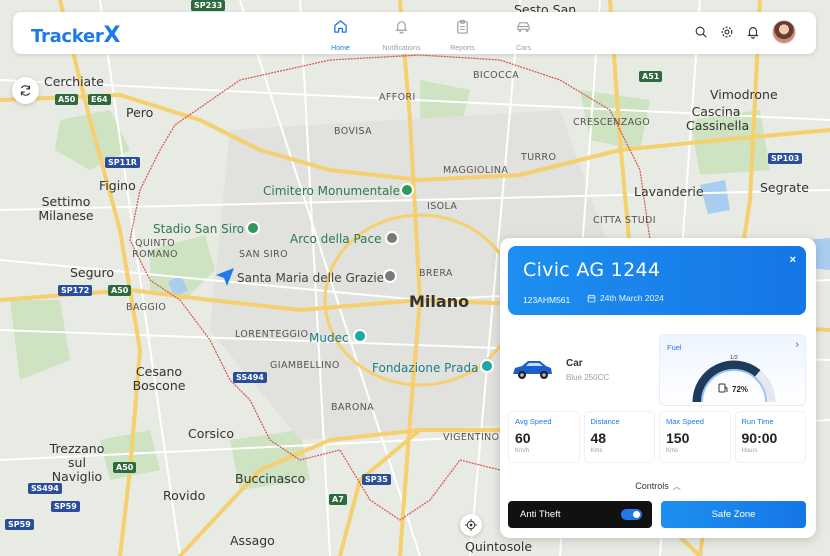 The height and width of the screenshot is (556, 830). Describe the element at coordinates (425, 368) in the screenshot. I see `poi-label: Fondazione Prada` at that location.